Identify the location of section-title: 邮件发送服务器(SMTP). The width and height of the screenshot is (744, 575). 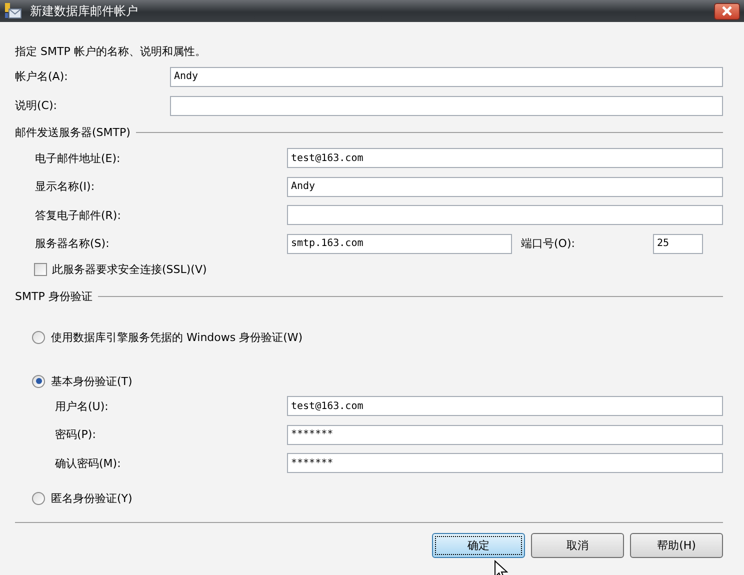
(72, 132).